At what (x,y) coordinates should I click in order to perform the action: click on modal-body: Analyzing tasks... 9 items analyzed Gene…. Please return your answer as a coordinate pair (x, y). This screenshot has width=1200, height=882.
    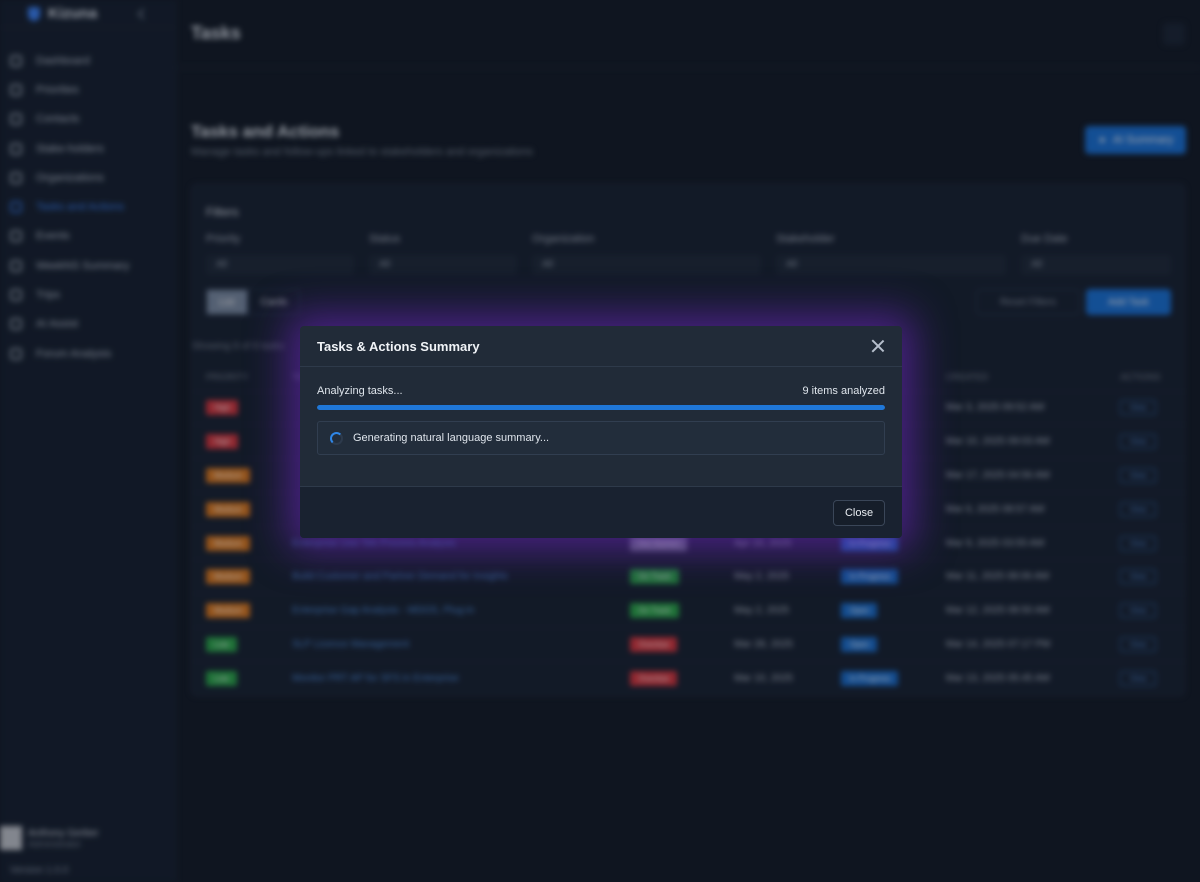
    Looking at the image, I should click on (601, 426).